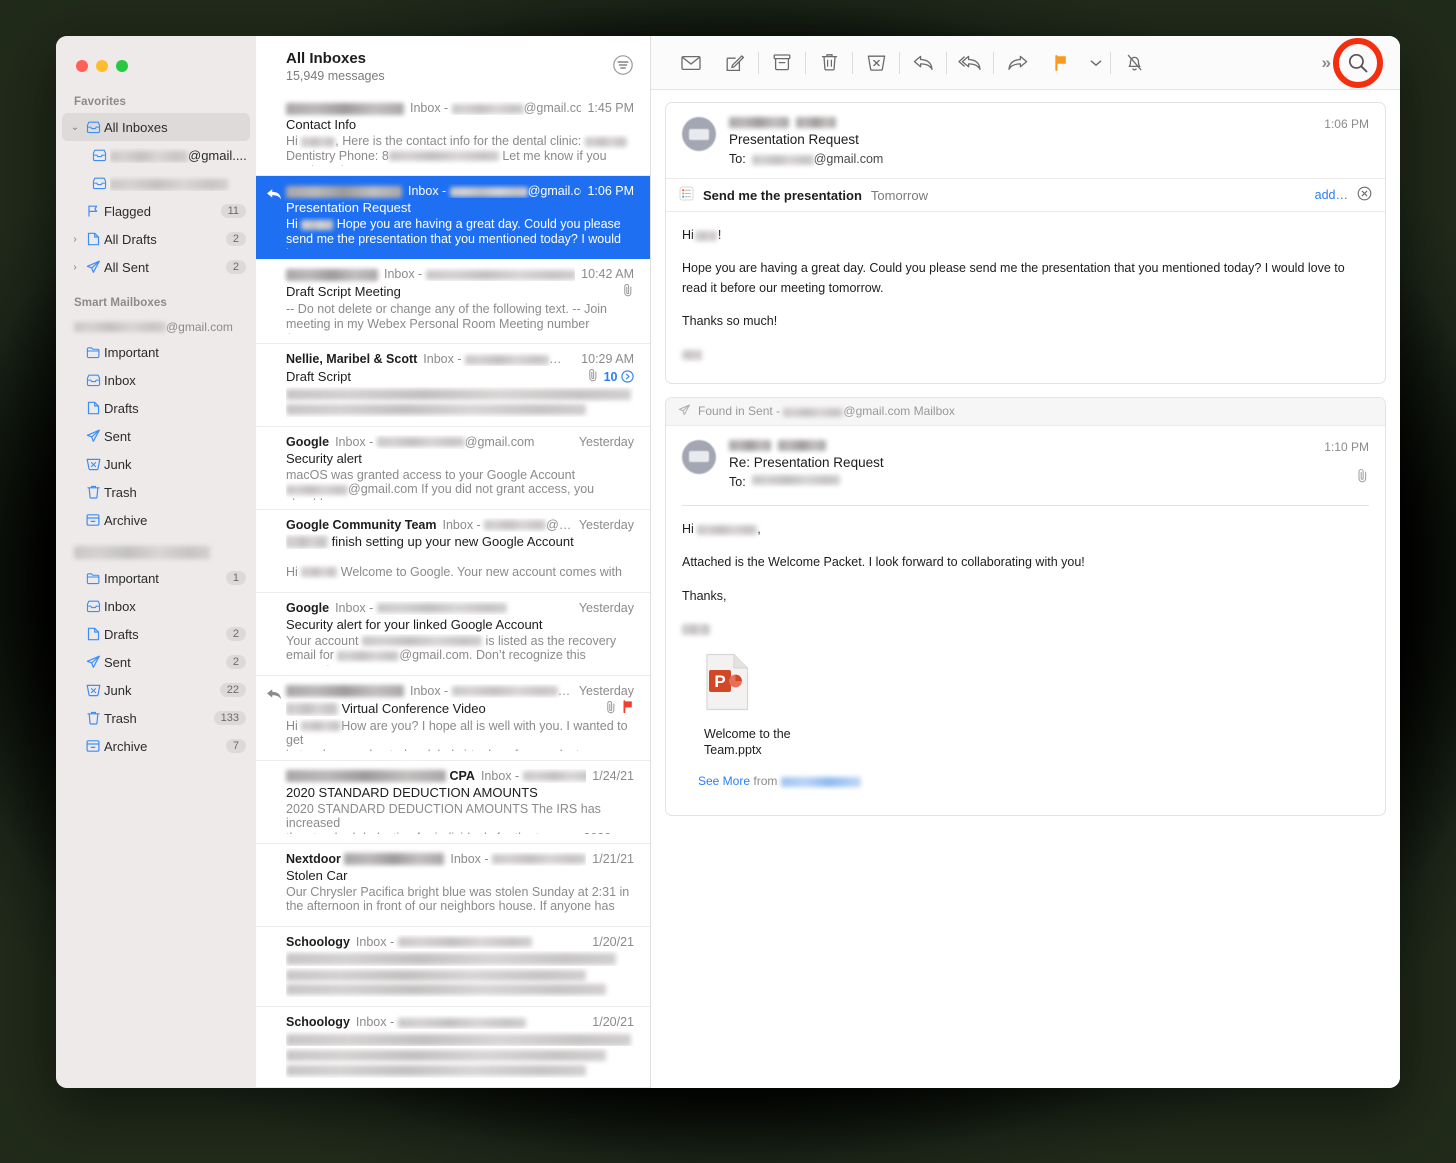 The height and width of the screenshot is (1163, 1456). Describe the element at coordinates (335, 76) in the screenshot. I see `message-count: 15,949 messages` at that location.